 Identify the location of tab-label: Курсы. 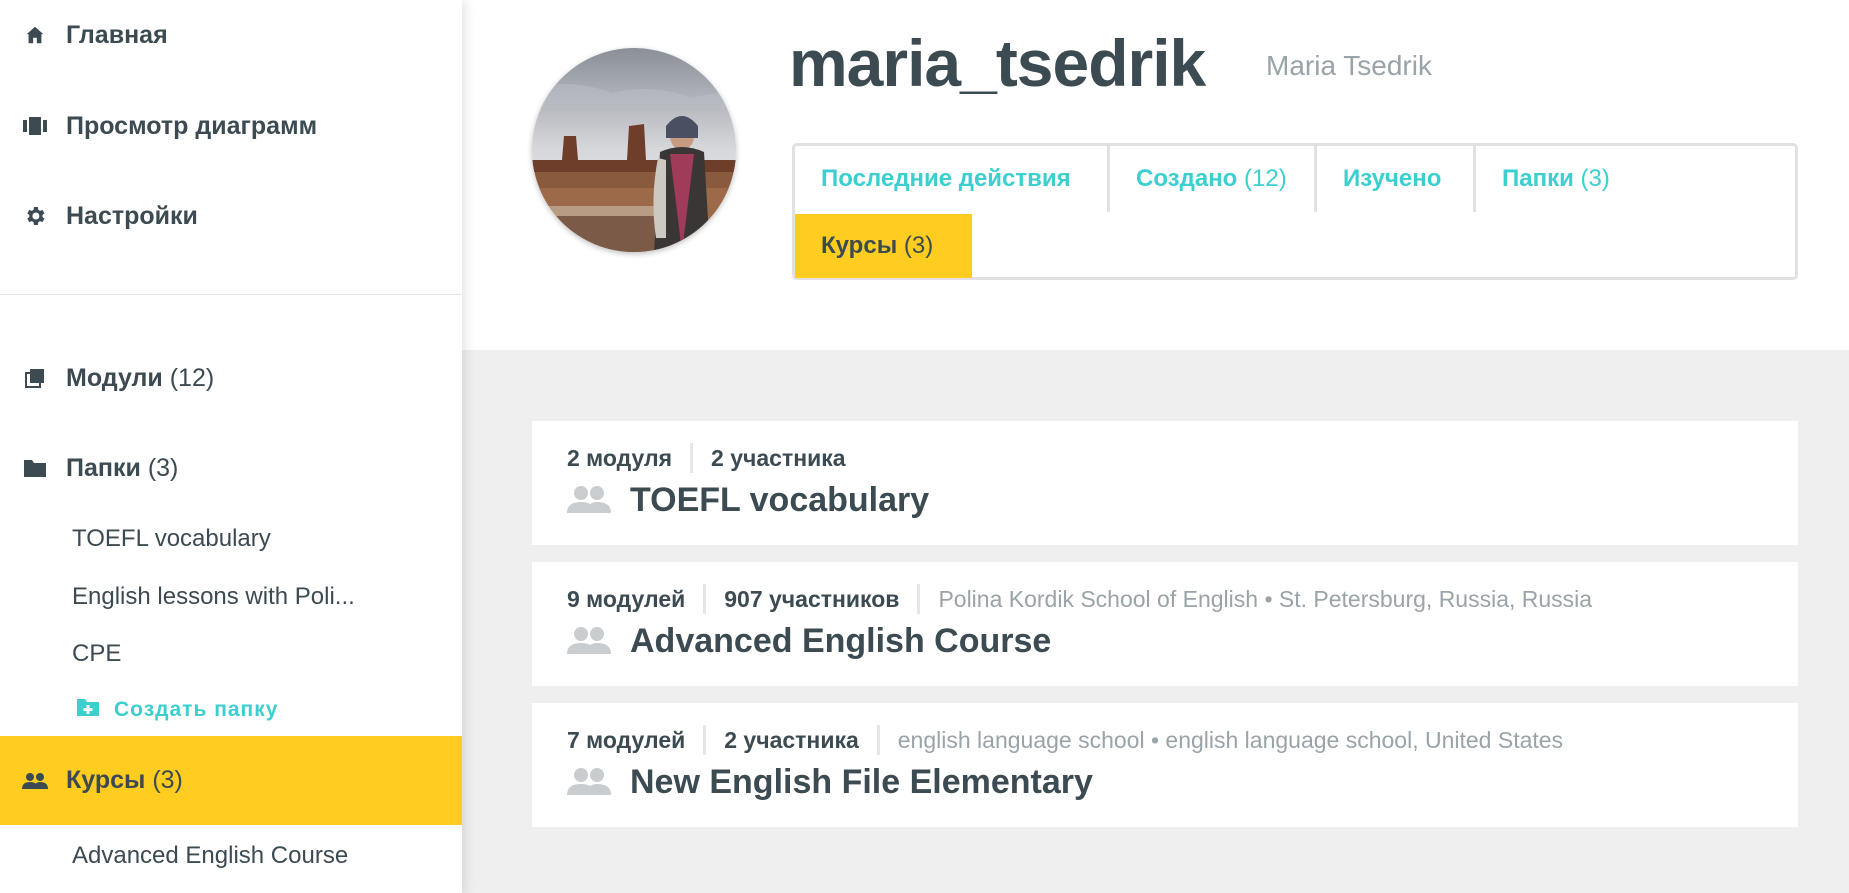
(859, 245).